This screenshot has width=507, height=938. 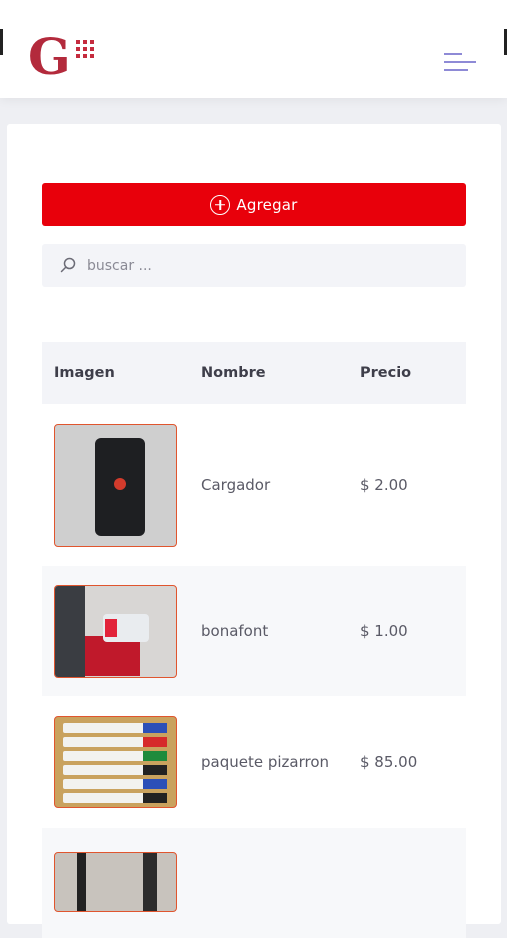 What do you see at coordinates (236, 485) in the screenshot?
I see `product-name: Cargador` at bounding box center [236, 485].